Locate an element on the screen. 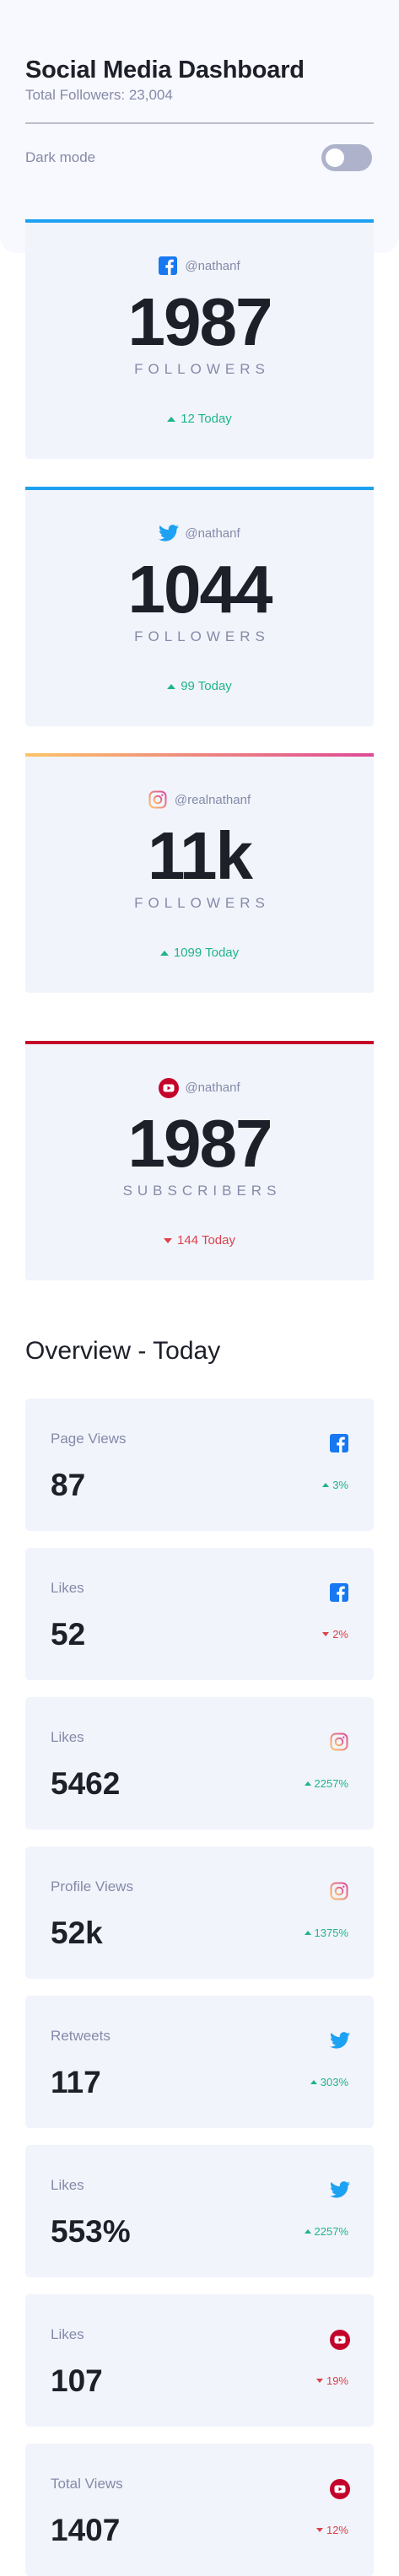  overview-card: Likes 52 2% is located at coordinates (200, 1614).